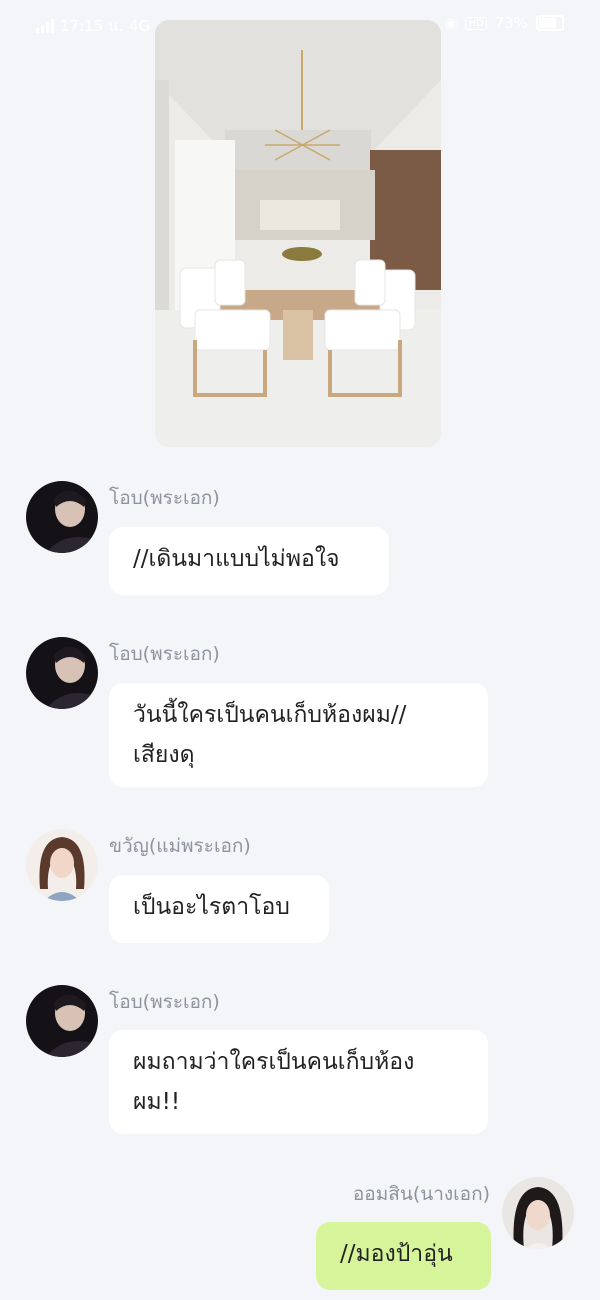 This screenshot has width=600, height=1300. What do you see at coordinates (92, 26) in the screenshot?
I see `status-time: 17:15 น.` at bounding box center [92, 26].